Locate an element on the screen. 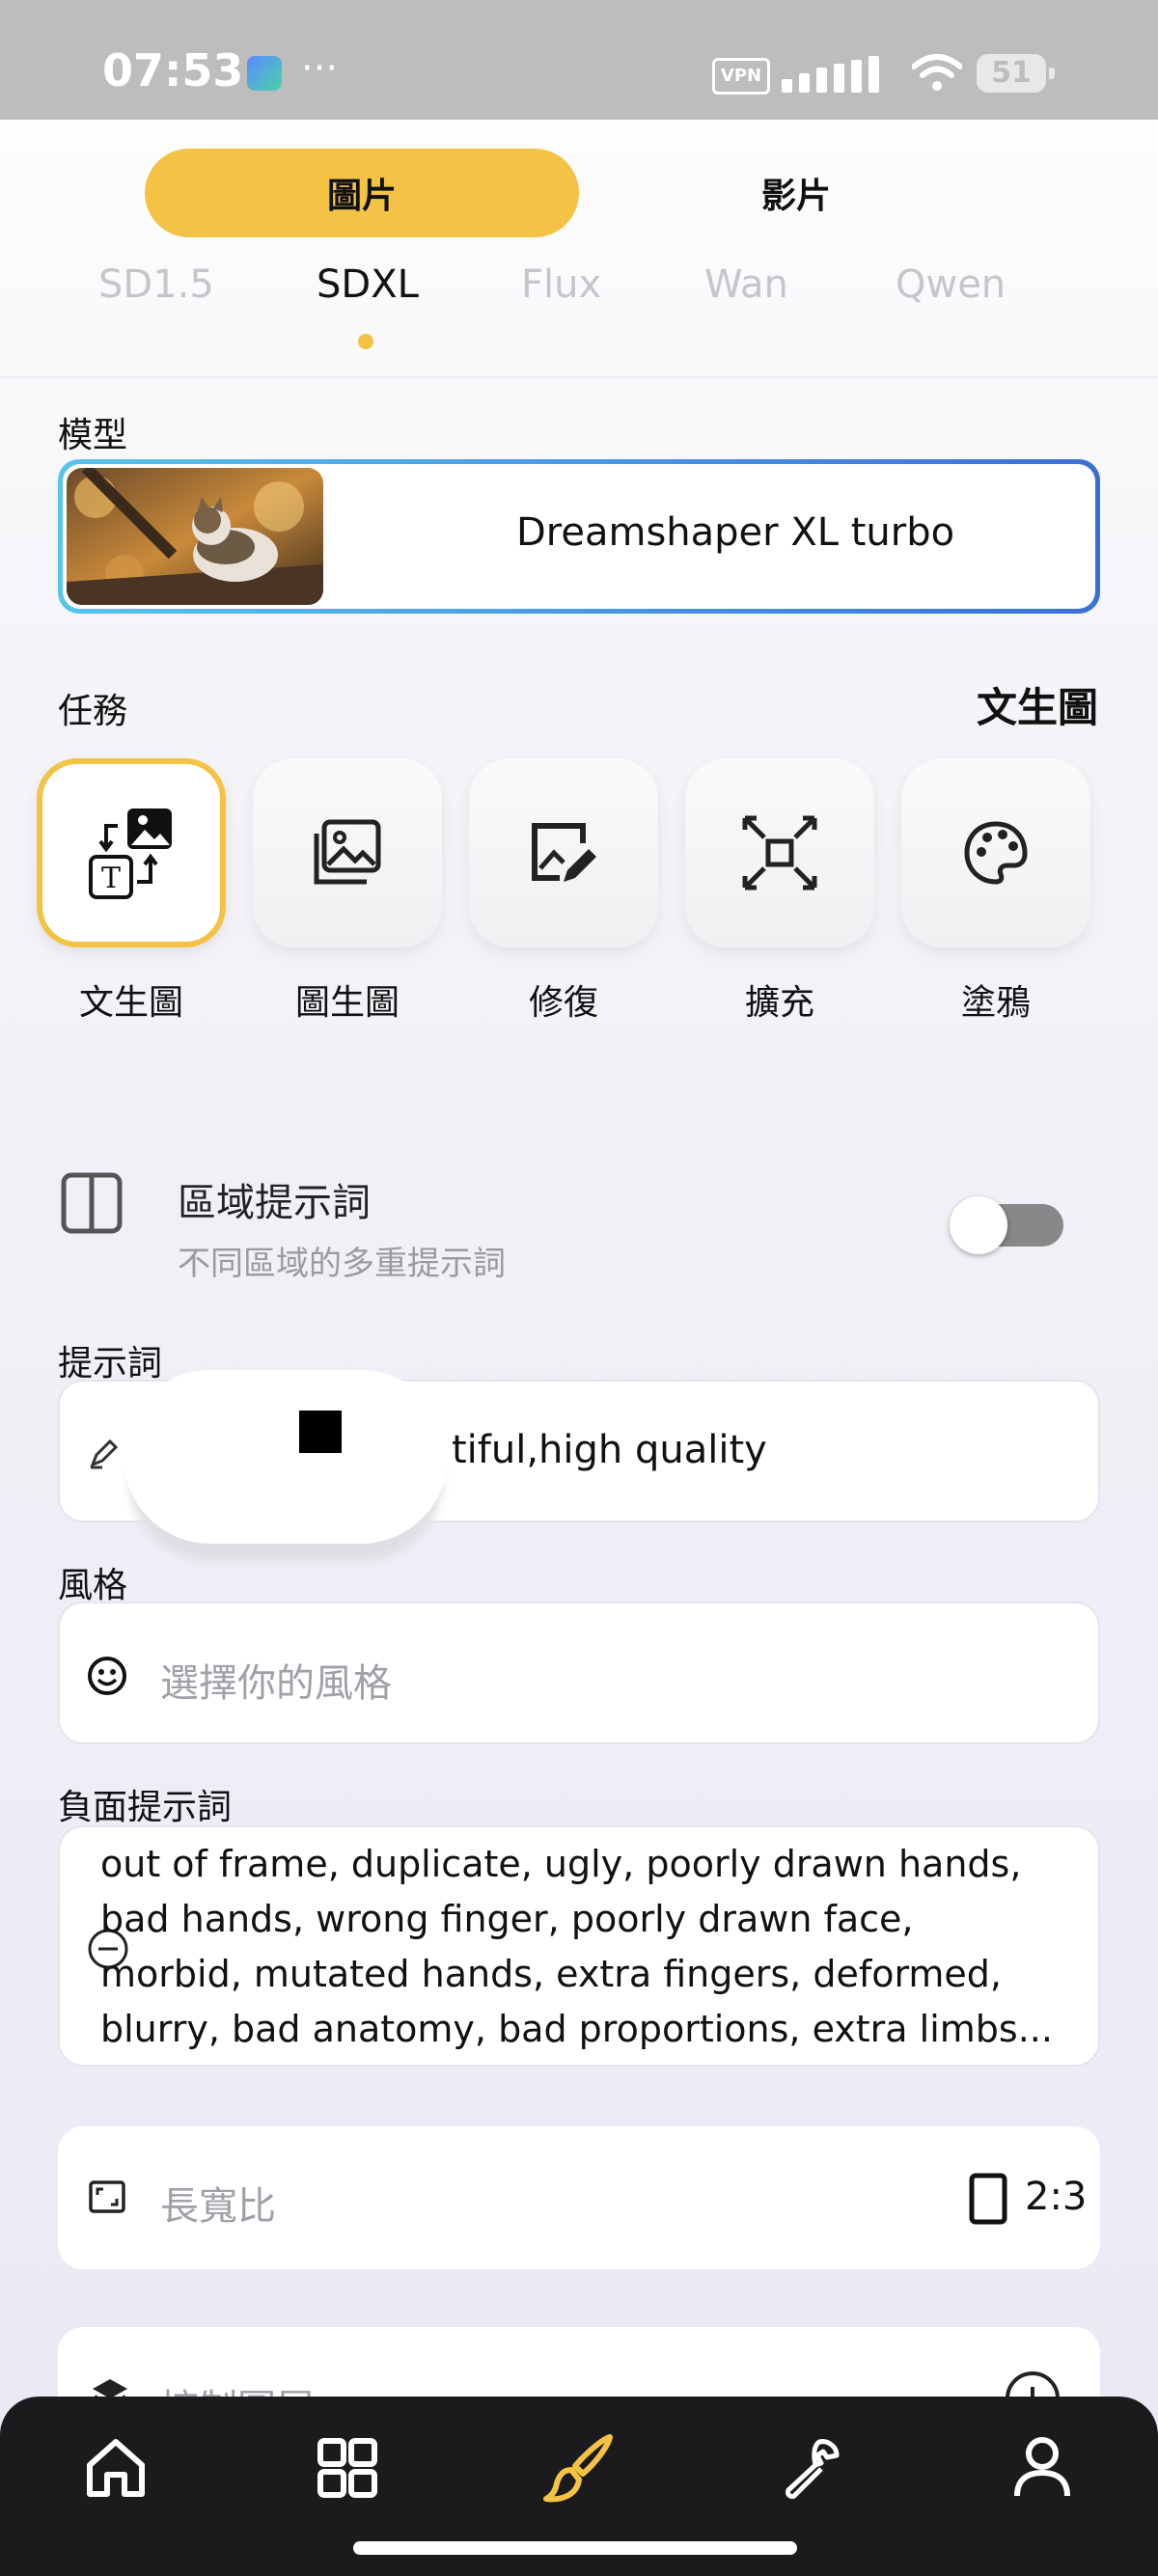  regional-prompt-subtitle: 不同區域的多重提示詞 is located at coordinates (342, 1264).